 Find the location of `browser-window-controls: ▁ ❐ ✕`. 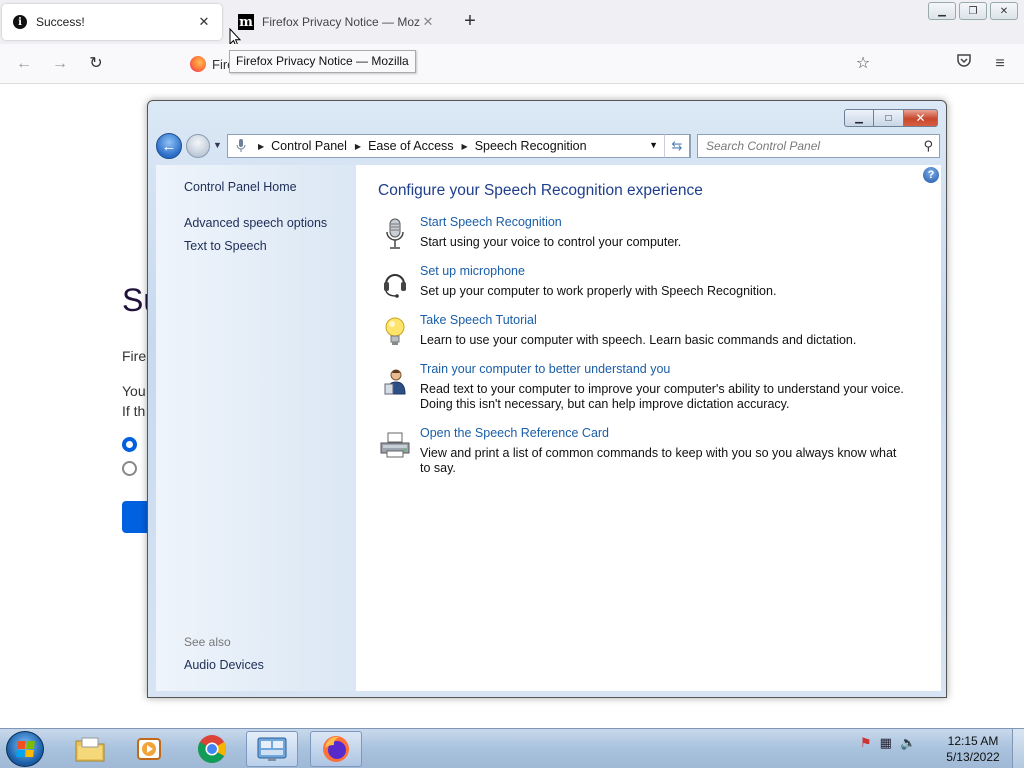

browser-window-controls: ▁ ❐ ✕ is located at coordinates (973, 11).